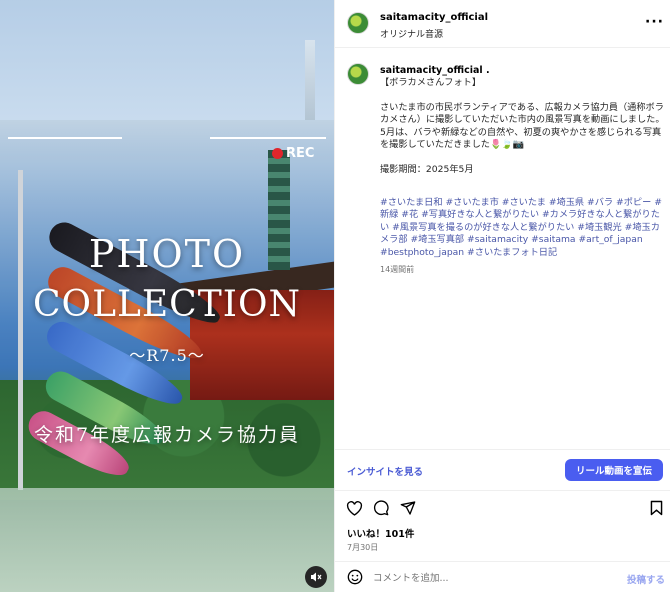 This screenshot has width=670, height=592. Describe the element at coordinates (654, 22) in the screenshot. I see `more-options-icon: ···` at that location.